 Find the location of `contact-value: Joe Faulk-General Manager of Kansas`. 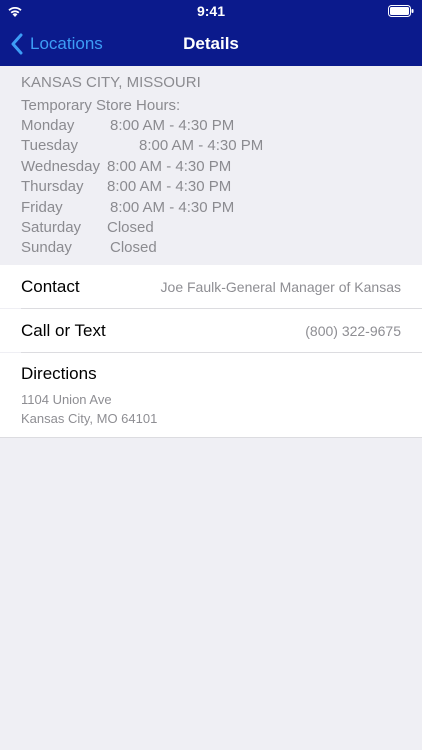

contact-value: Joe Faulk-General Manager of Kansas is located at coordinates (280, 287).